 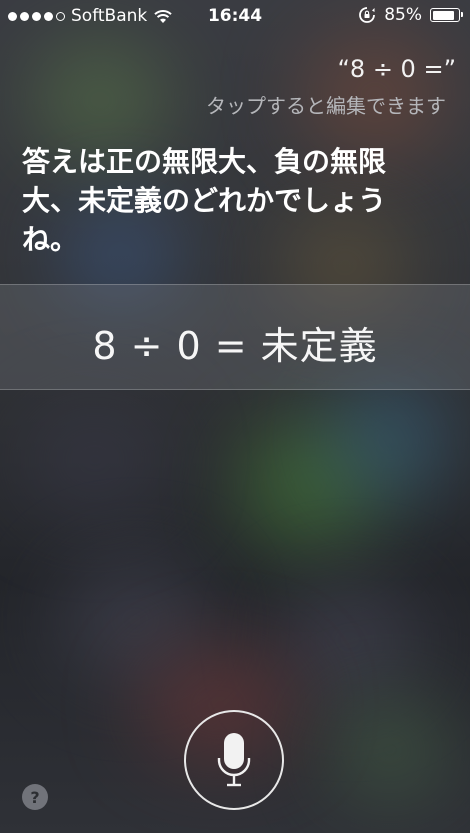 I want to click on microphone-icon, so click(x=234, y=760).